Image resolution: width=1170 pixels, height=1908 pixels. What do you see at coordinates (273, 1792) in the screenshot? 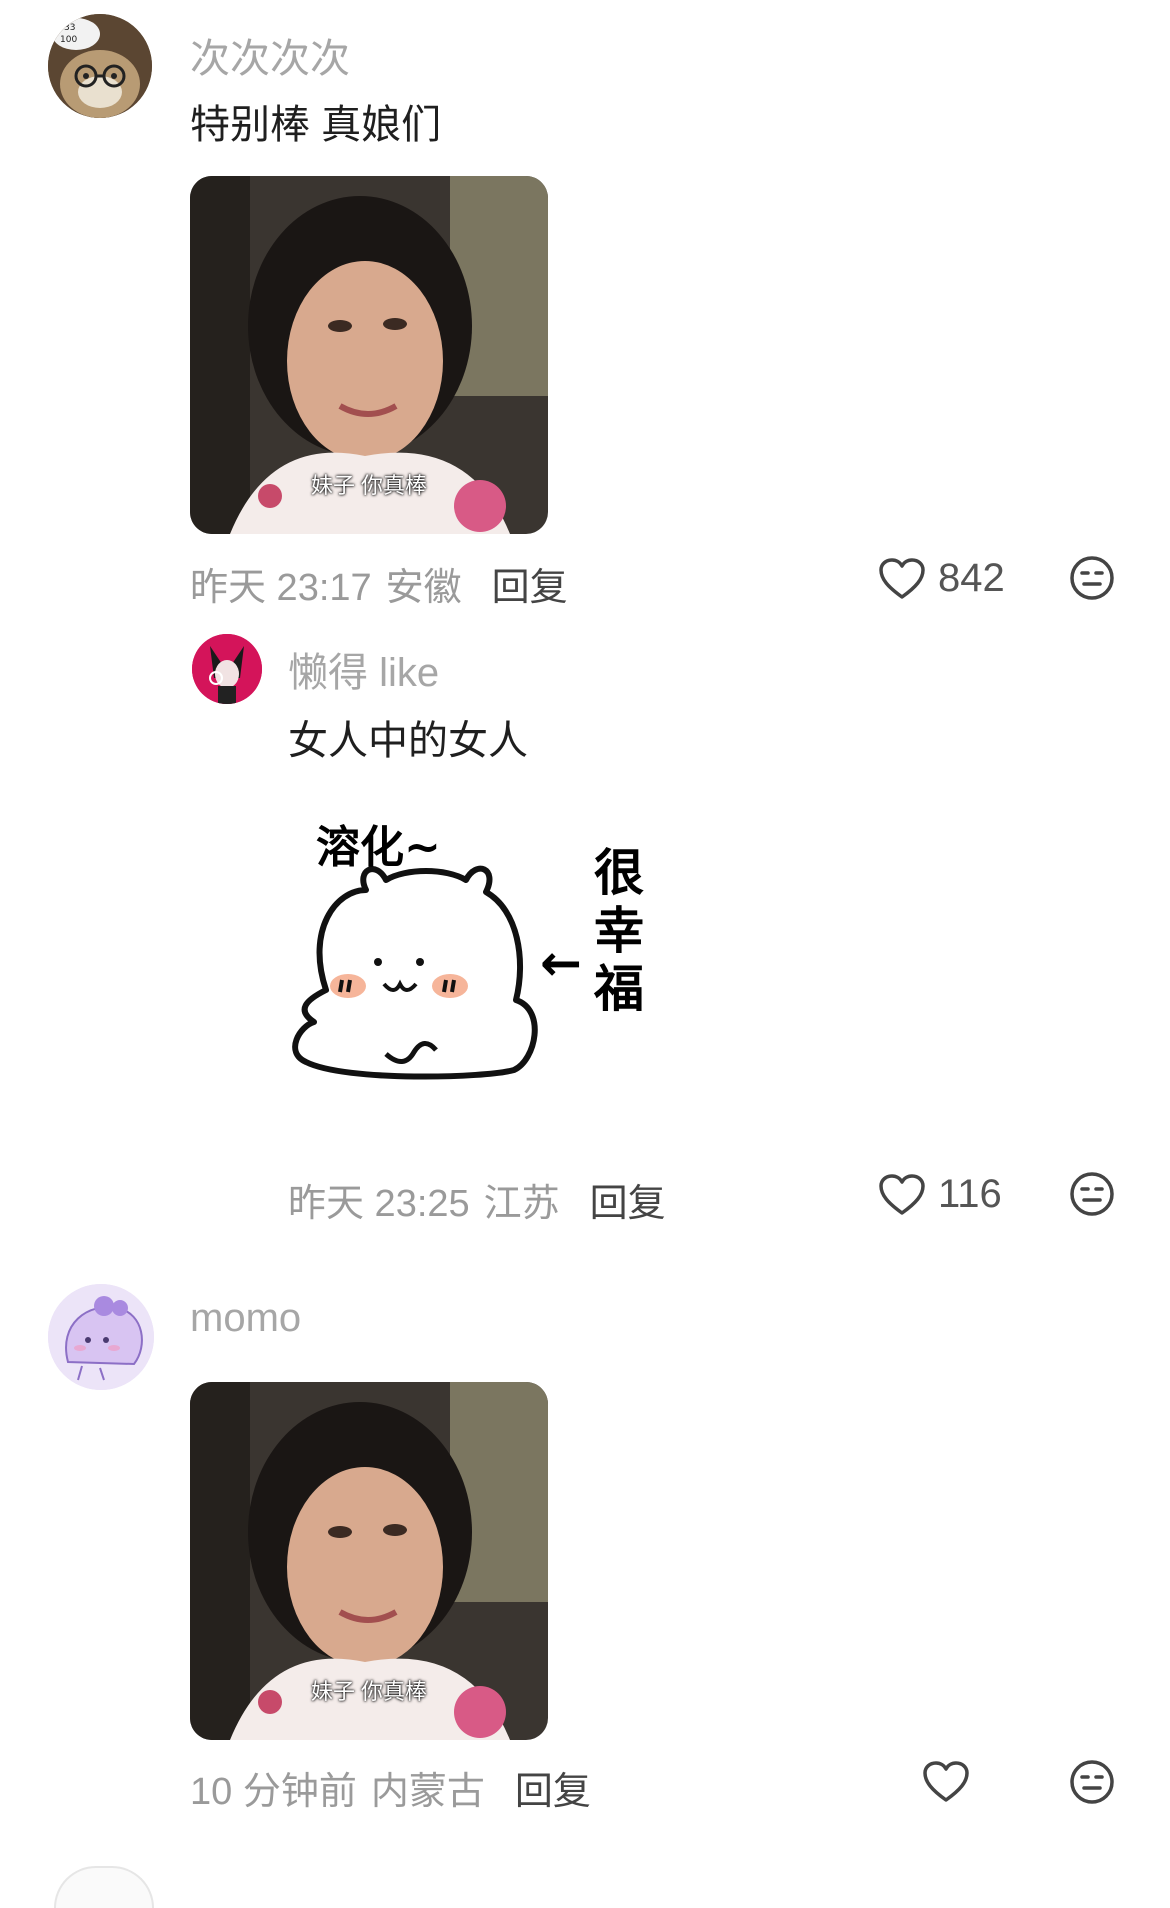
I see `timestamp: 10 分钟前` at bounding box center [273, 1792].